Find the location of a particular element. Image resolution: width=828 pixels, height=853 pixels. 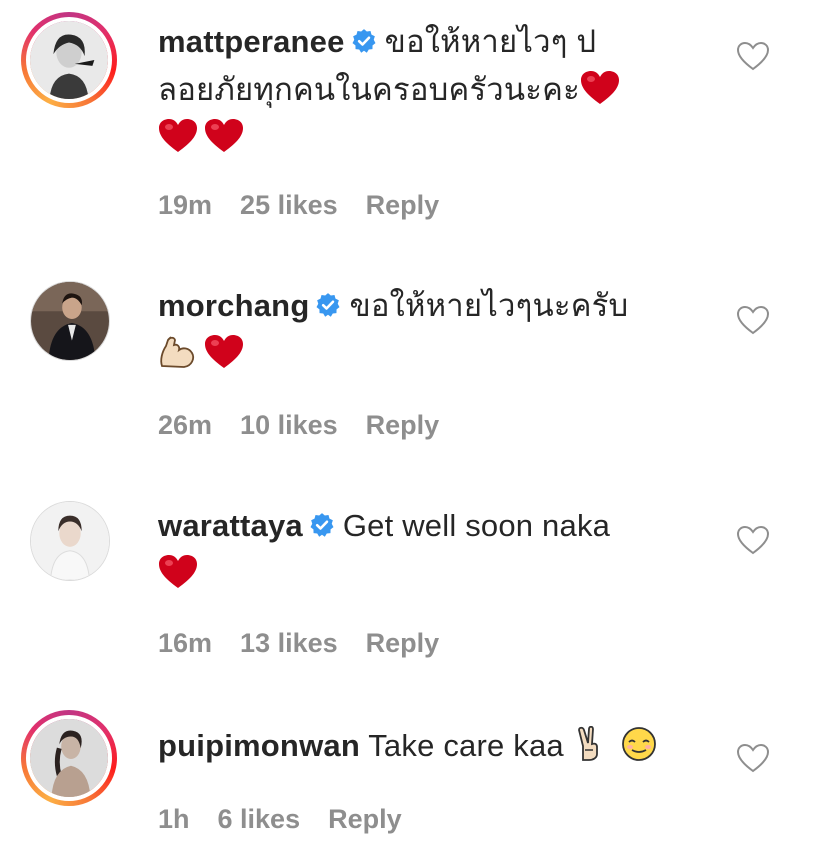

like-count: 10 likes is located at coordinates (289, 425).